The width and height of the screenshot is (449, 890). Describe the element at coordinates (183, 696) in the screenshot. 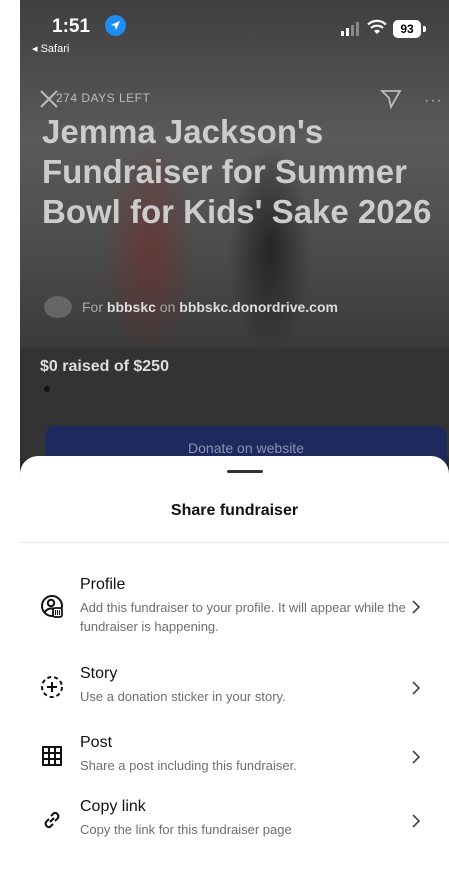

I see `option-description: Use a donation sticker in your story.` at that location.